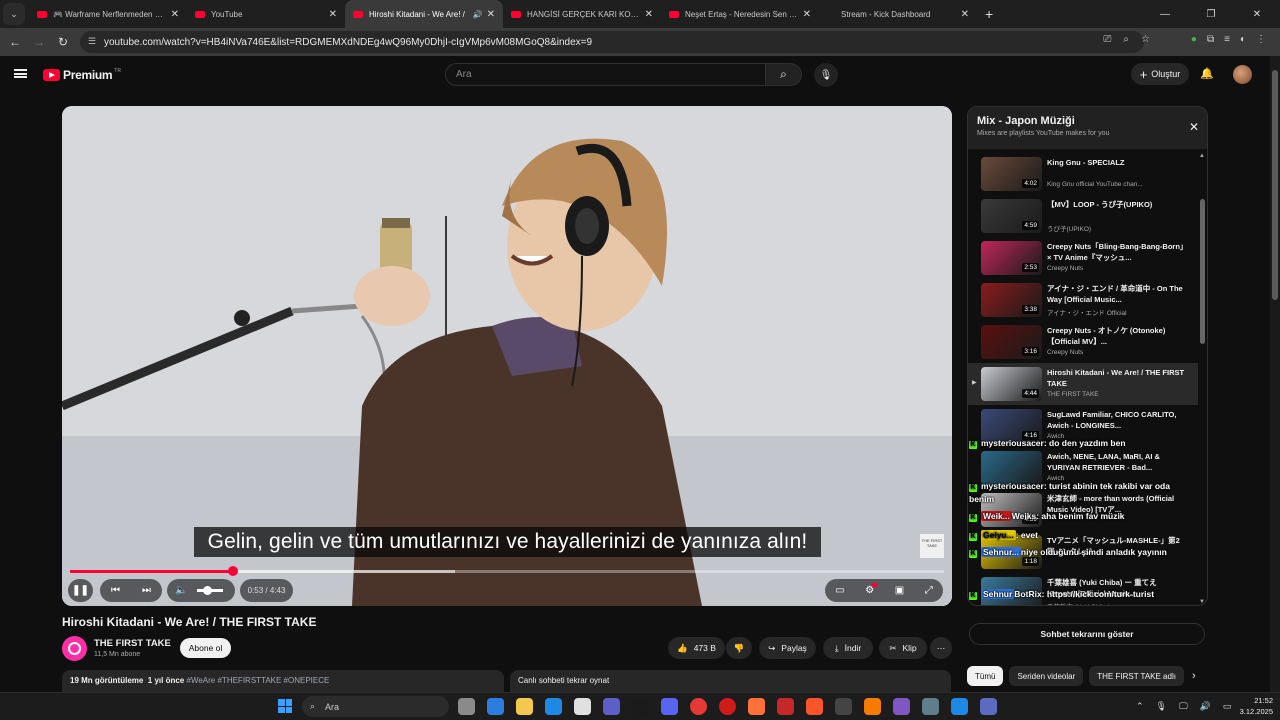  Describe the element at coordinates (1194, 676) in the screenshot. I see `chevron-right-icon: ›` at that location.